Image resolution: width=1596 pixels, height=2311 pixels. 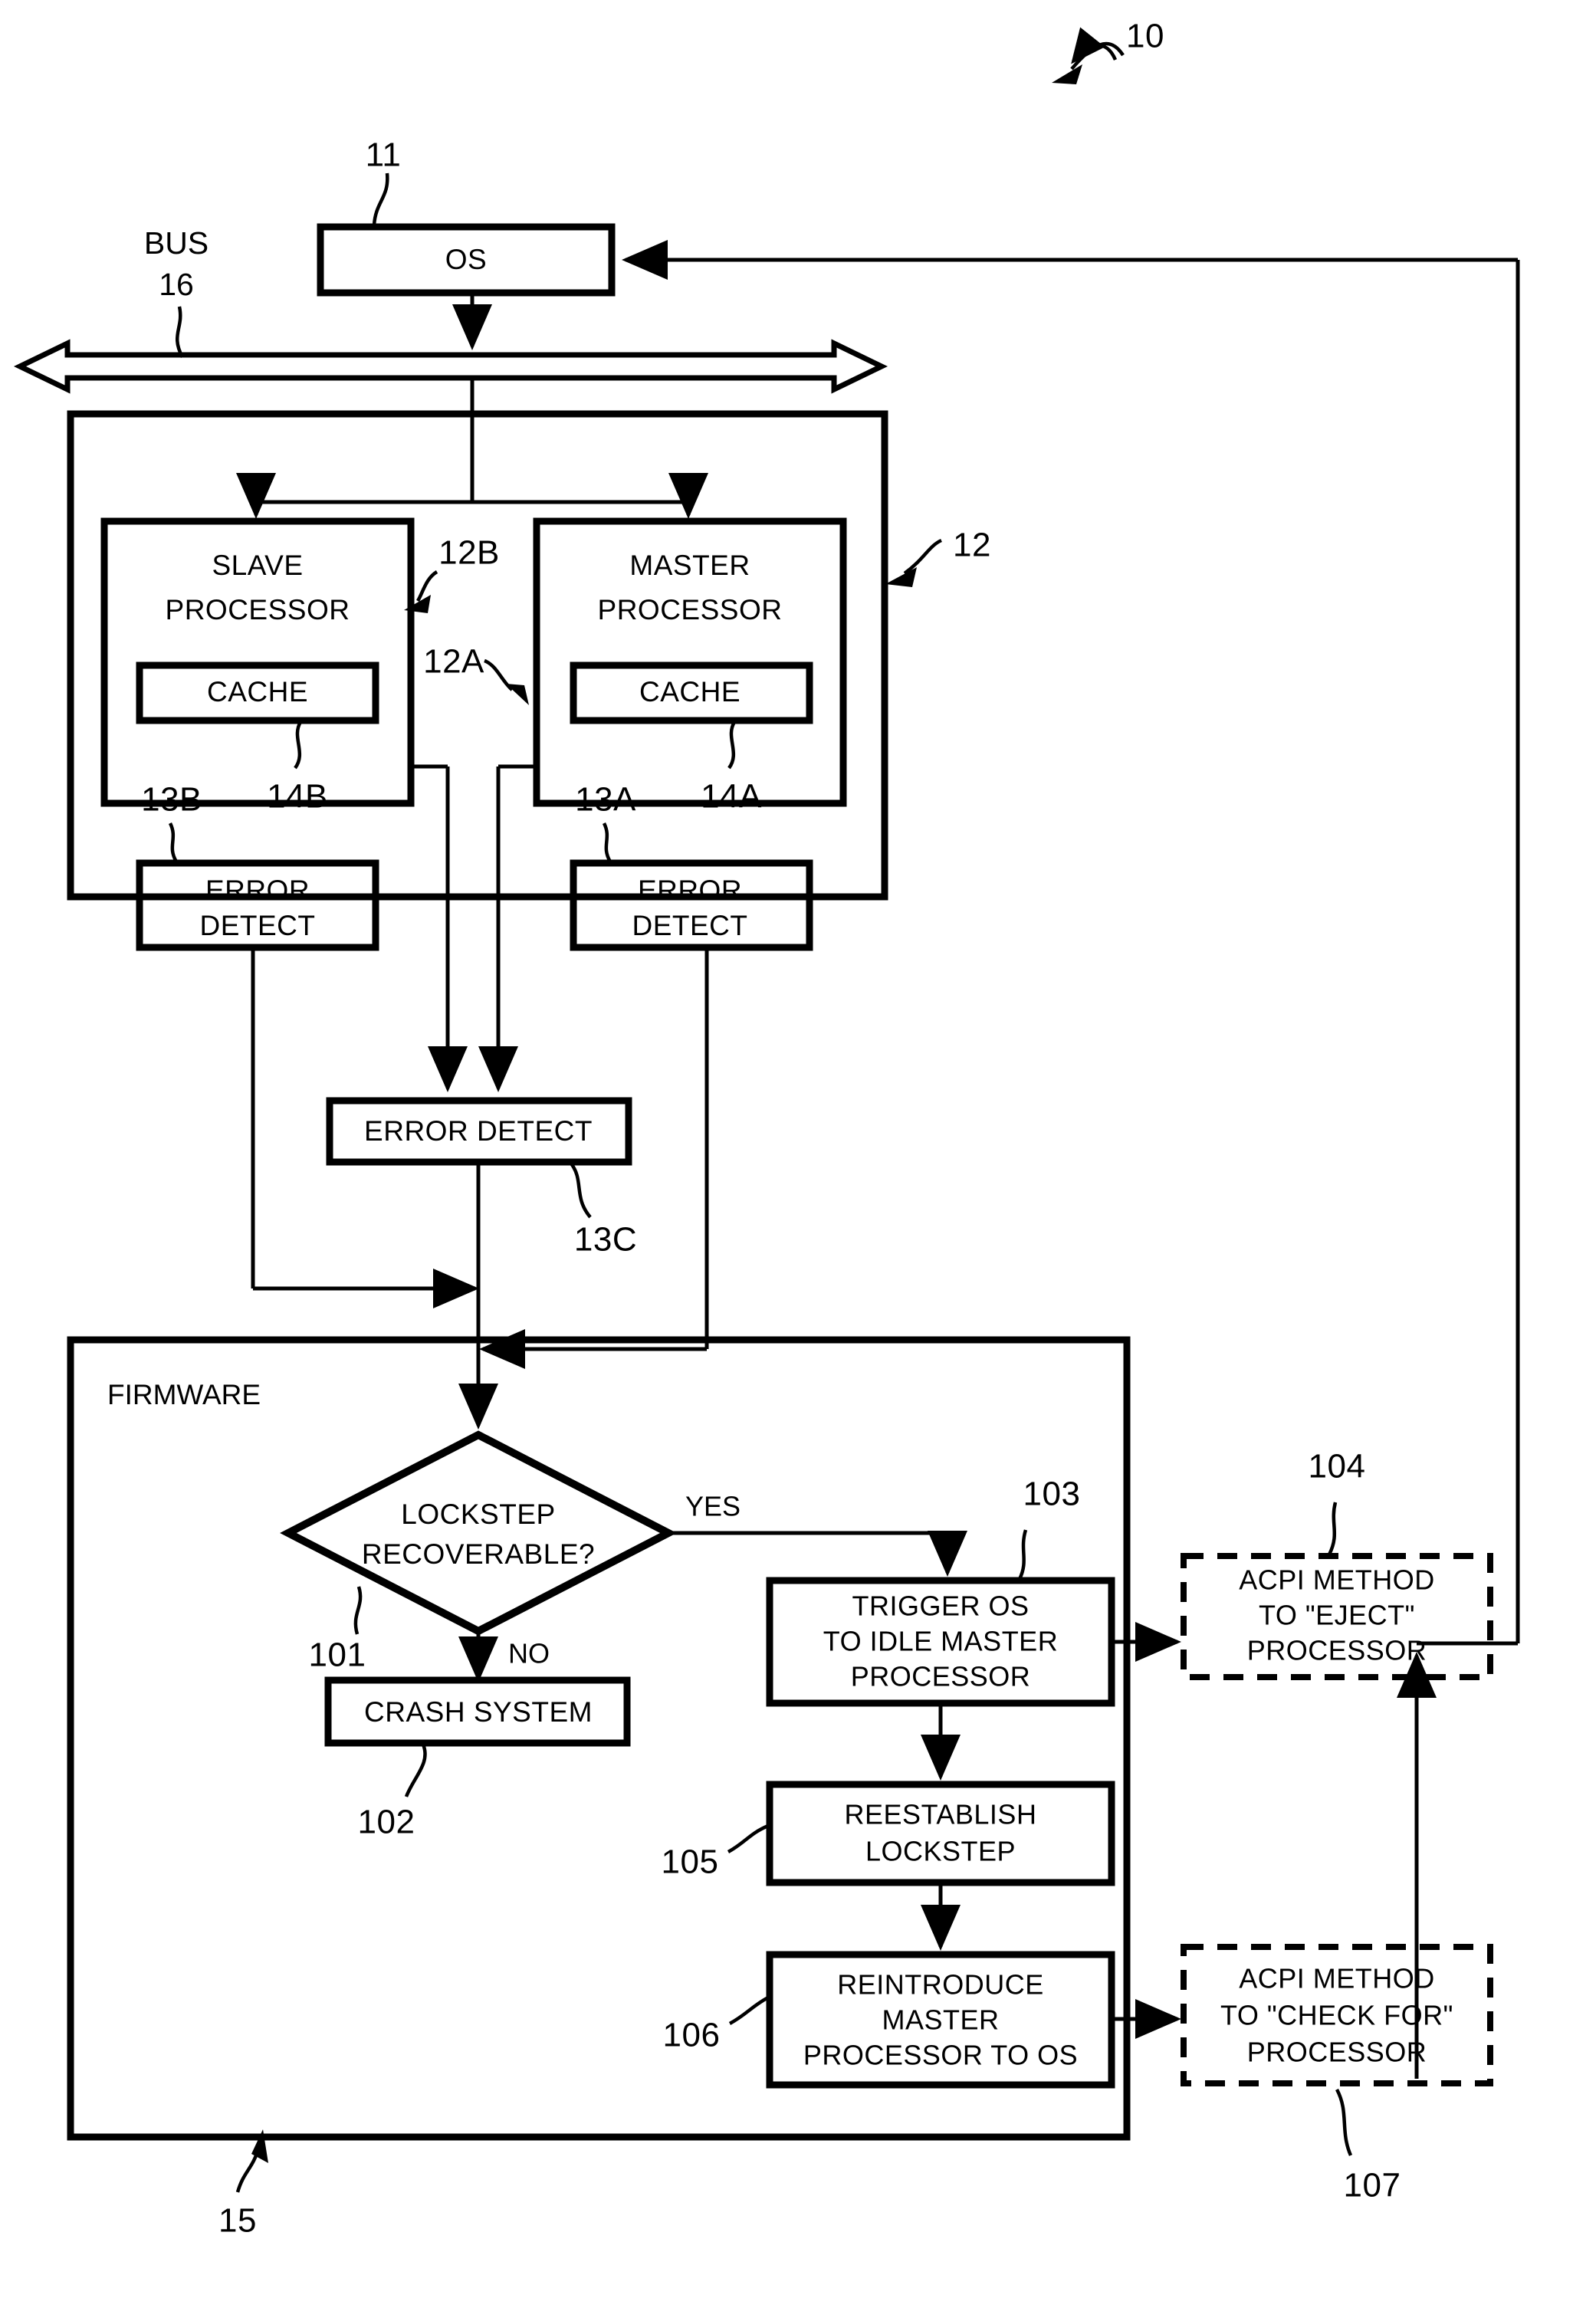 What do you see at coordinates (1337, 1580) in the screenshot?
I see `acpi-eject-line1: ACPI METHOD` at bounding box center [1337, 1580].